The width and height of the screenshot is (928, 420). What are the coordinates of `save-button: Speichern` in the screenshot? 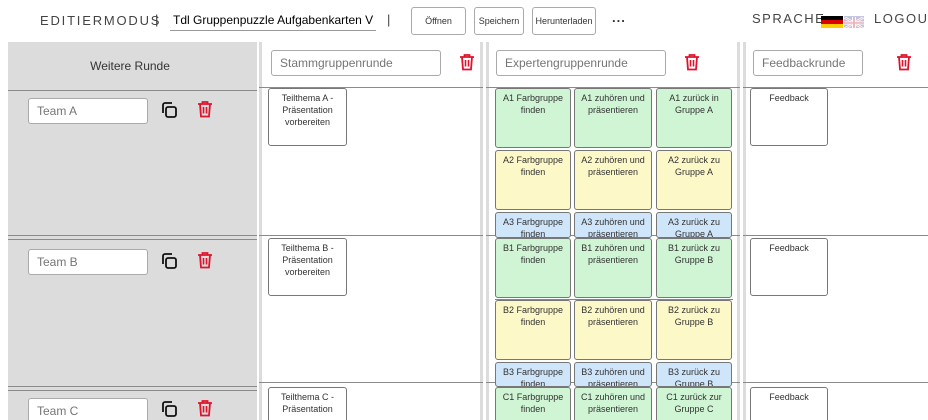 It's located at (499, 21).